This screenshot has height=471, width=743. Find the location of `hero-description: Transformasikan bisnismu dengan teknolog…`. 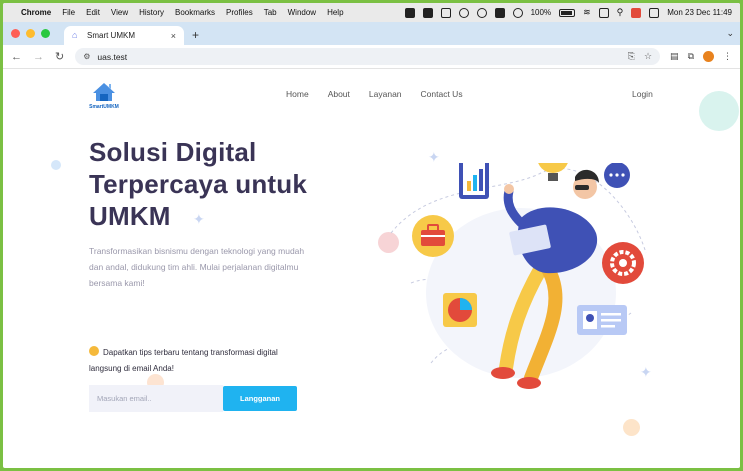

hero-description: Transformasikan bisnismu dengan teknolog… is located at coordinates (197, 267).